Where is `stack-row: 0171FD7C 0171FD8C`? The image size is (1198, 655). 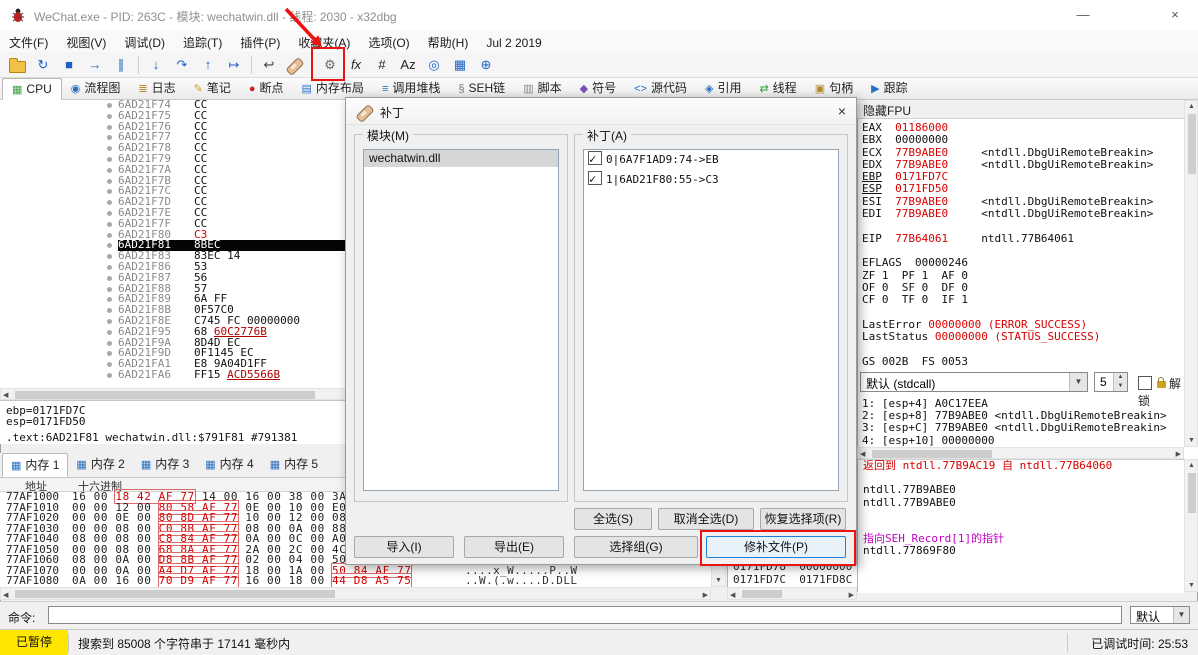 stack-row: 0171FD7C 0171FD8C is located at coordinates (792, 579).